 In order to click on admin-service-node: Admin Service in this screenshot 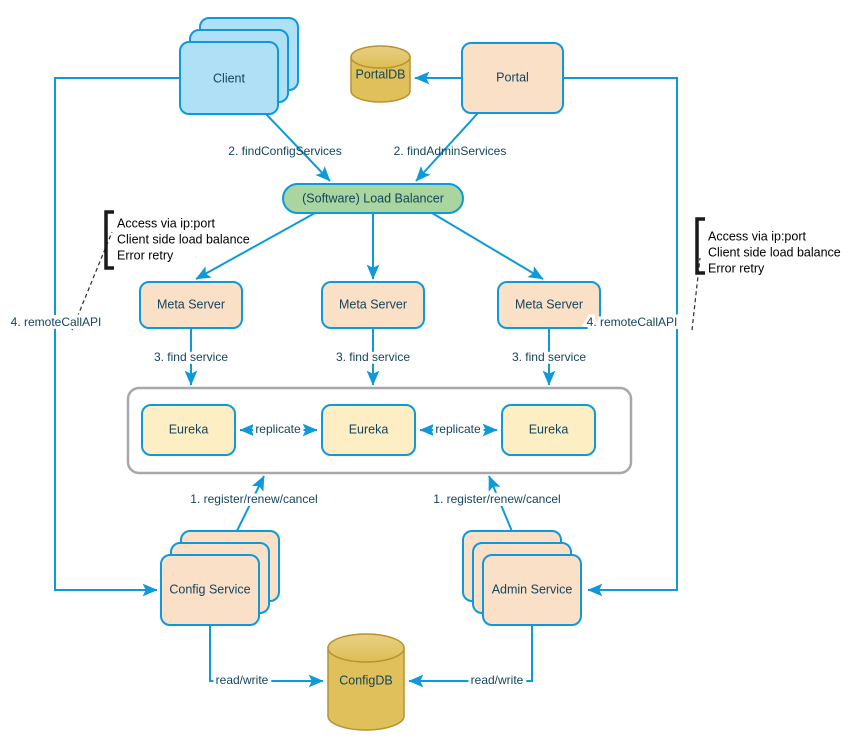, I will do `click(522, 578)`.